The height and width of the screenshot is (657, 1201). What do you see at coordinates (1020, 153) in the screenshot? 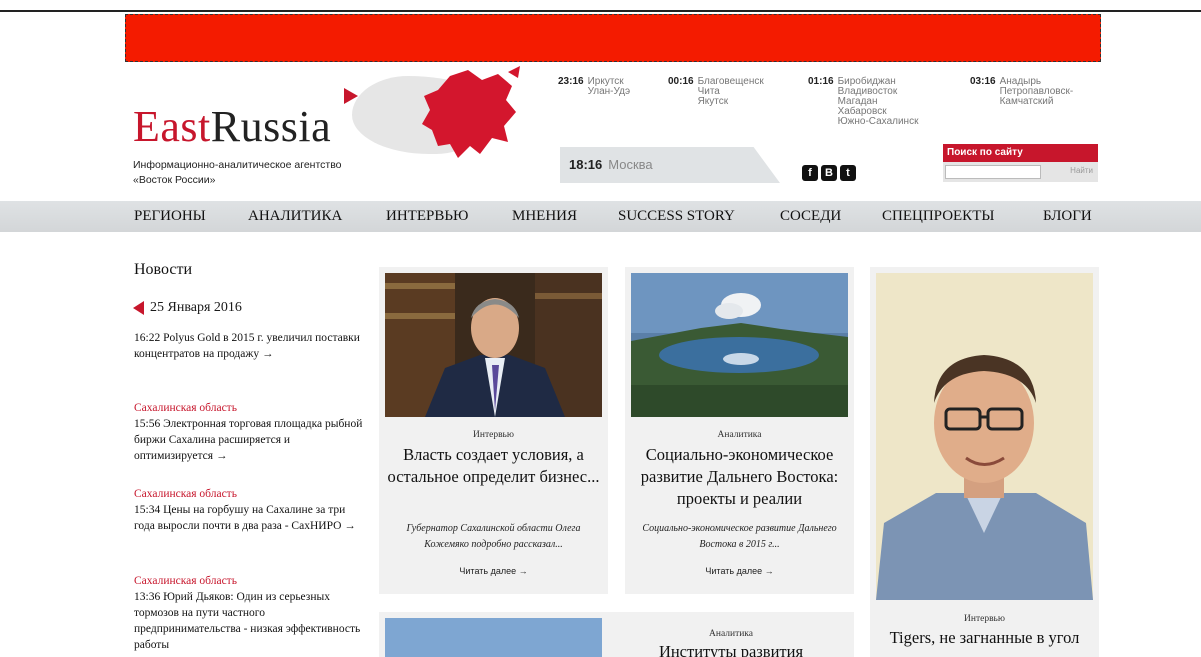
I see `search-label: Поиск по сайту` at bounding box center [1020, 153].